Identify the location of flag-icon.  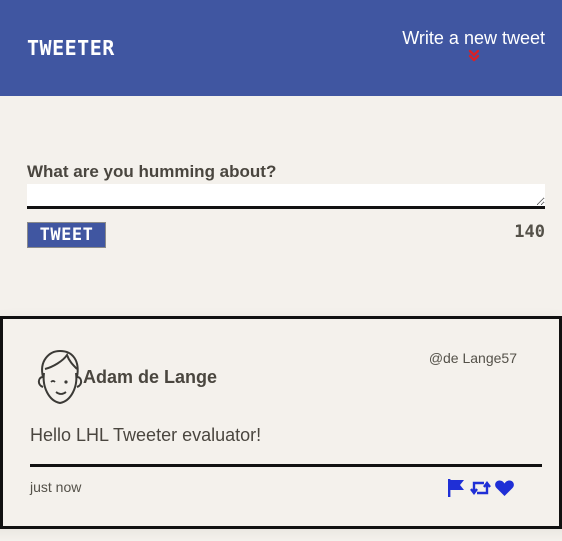
(456, 488).